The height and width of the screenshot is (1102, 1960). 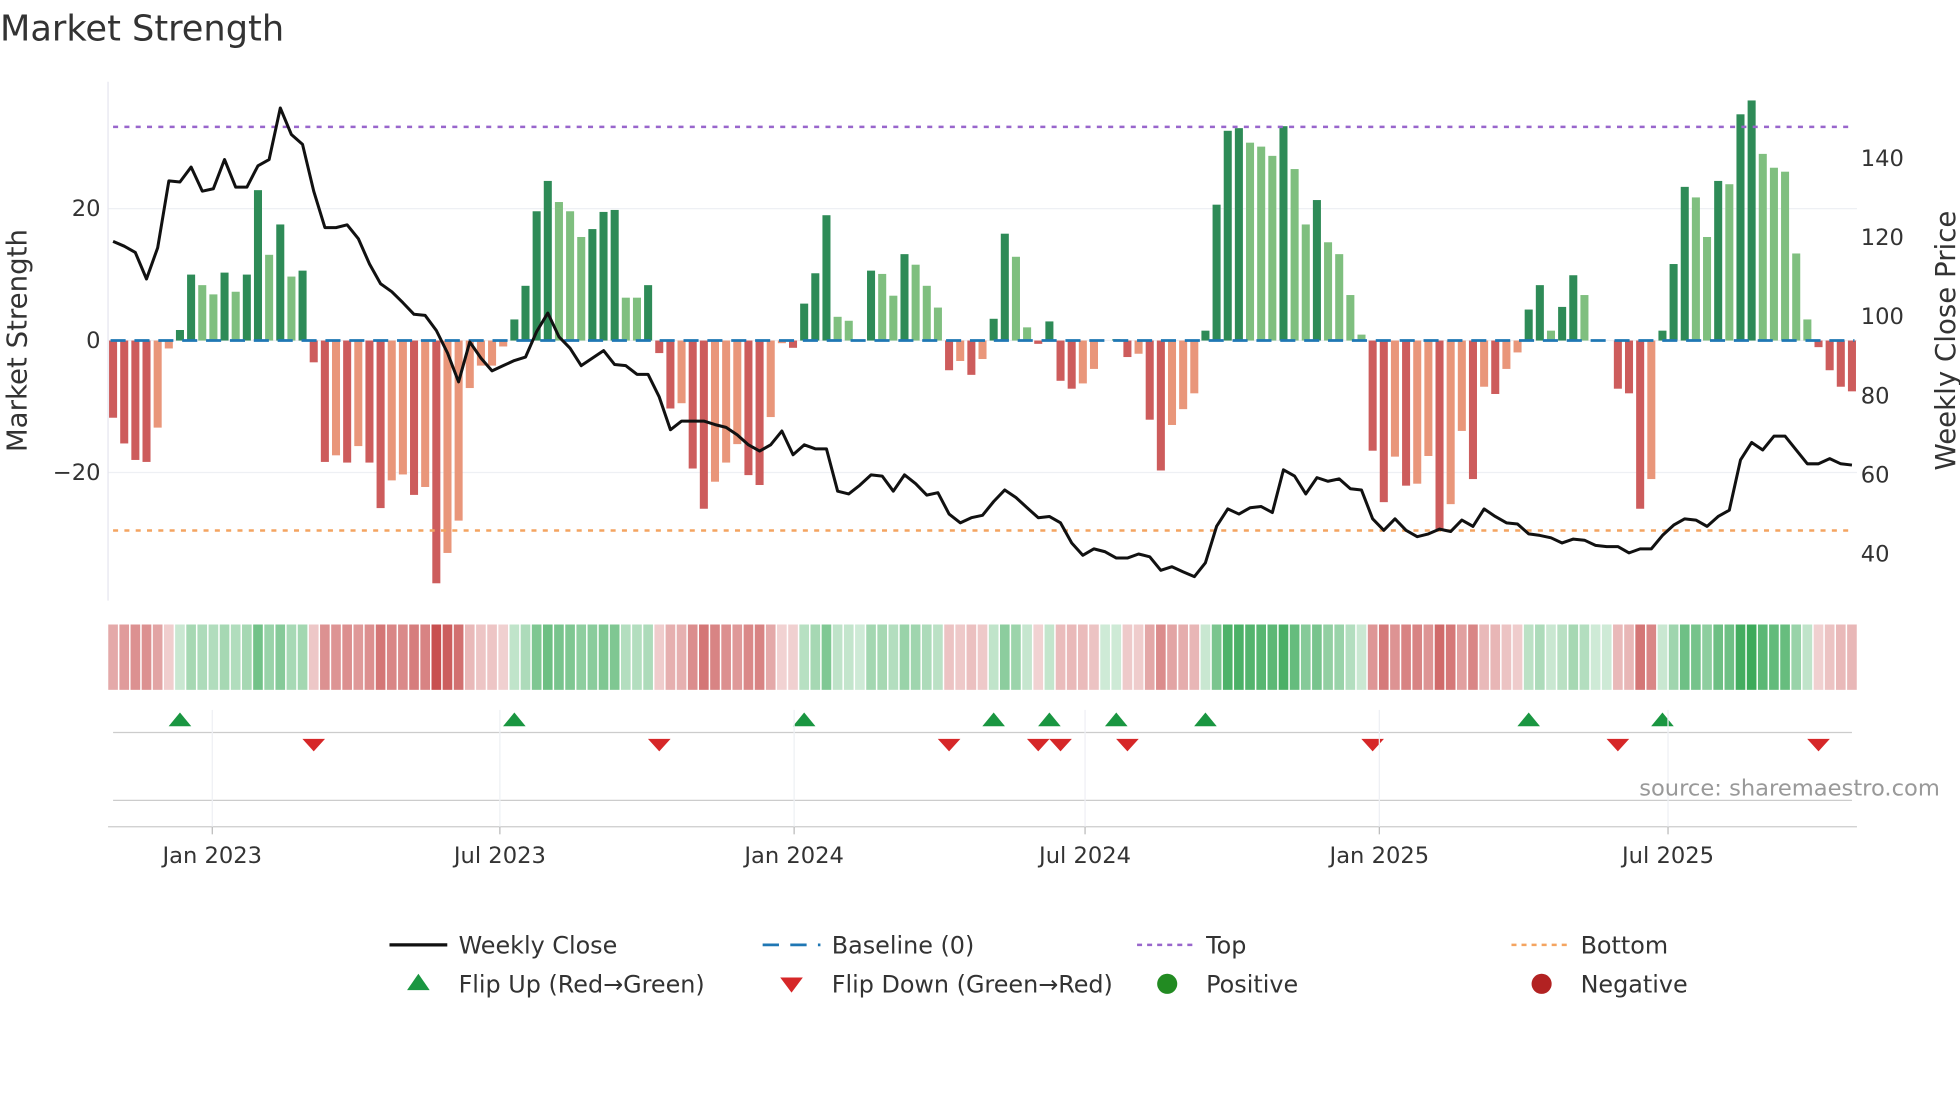 I want to click on legend-label: Negative, so click(x=1634, y=985).